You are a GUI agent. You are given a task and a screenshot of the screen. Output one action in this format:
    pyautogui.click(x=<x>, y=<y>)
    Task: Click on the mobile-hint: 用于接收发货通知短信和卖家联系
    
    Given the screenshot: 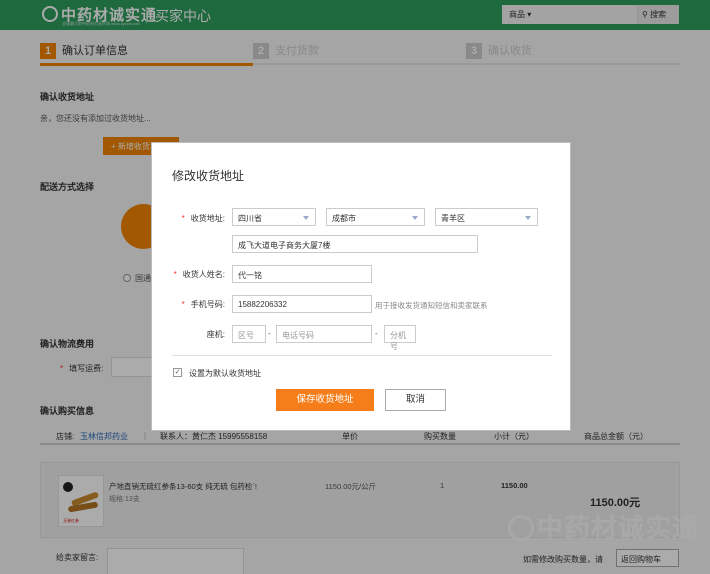 What is the action you would take?
    pyautogui.click(x=431, y=305)
    